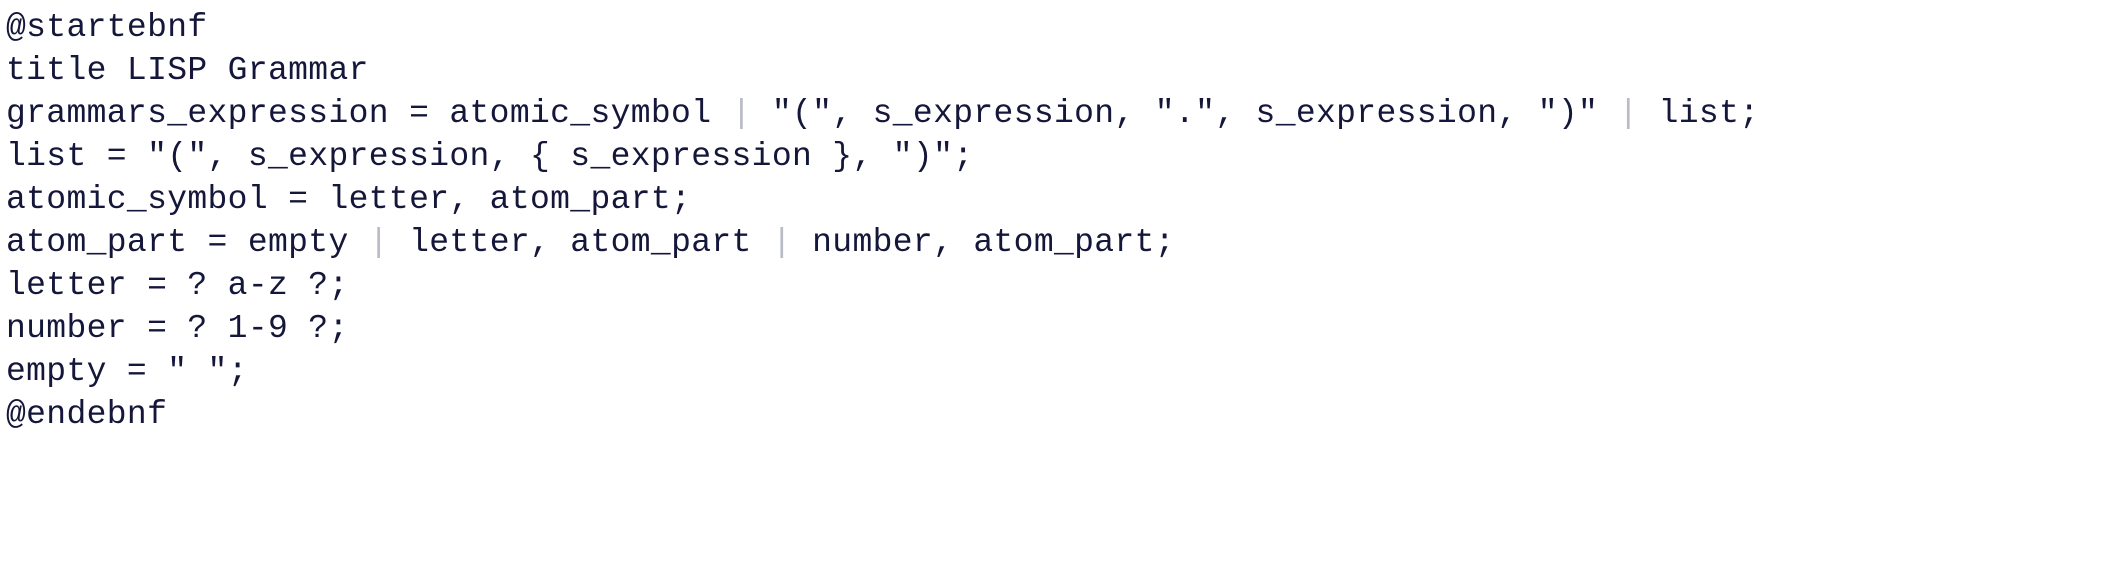  Describe the element at coordinates (983, 242) in the screenshot. I see `code-token-plain: number, atom_part;` at that location.